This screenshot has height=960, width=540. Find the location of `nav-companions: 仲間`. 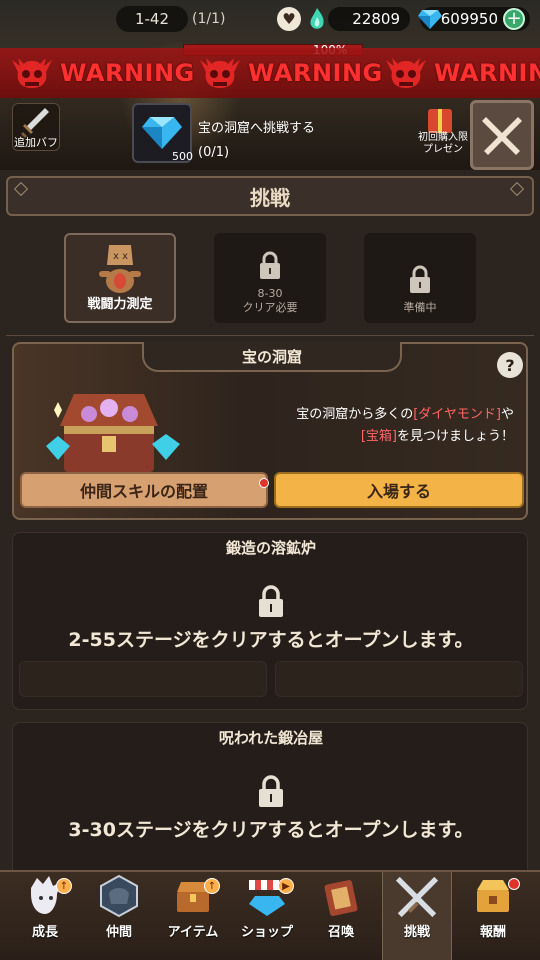

nav-companions: 仲間 is located at coordinates (119, 916).